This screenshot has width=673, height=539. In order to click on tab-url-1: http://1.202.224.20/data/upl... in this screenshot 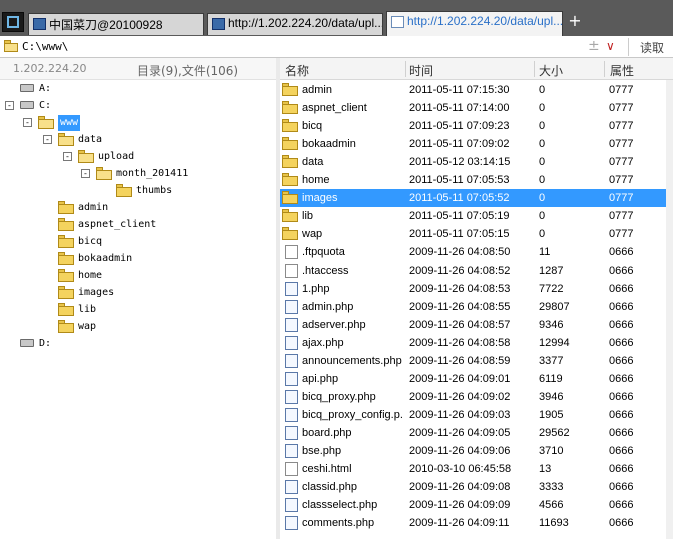, I will do `click(295, 24)`.